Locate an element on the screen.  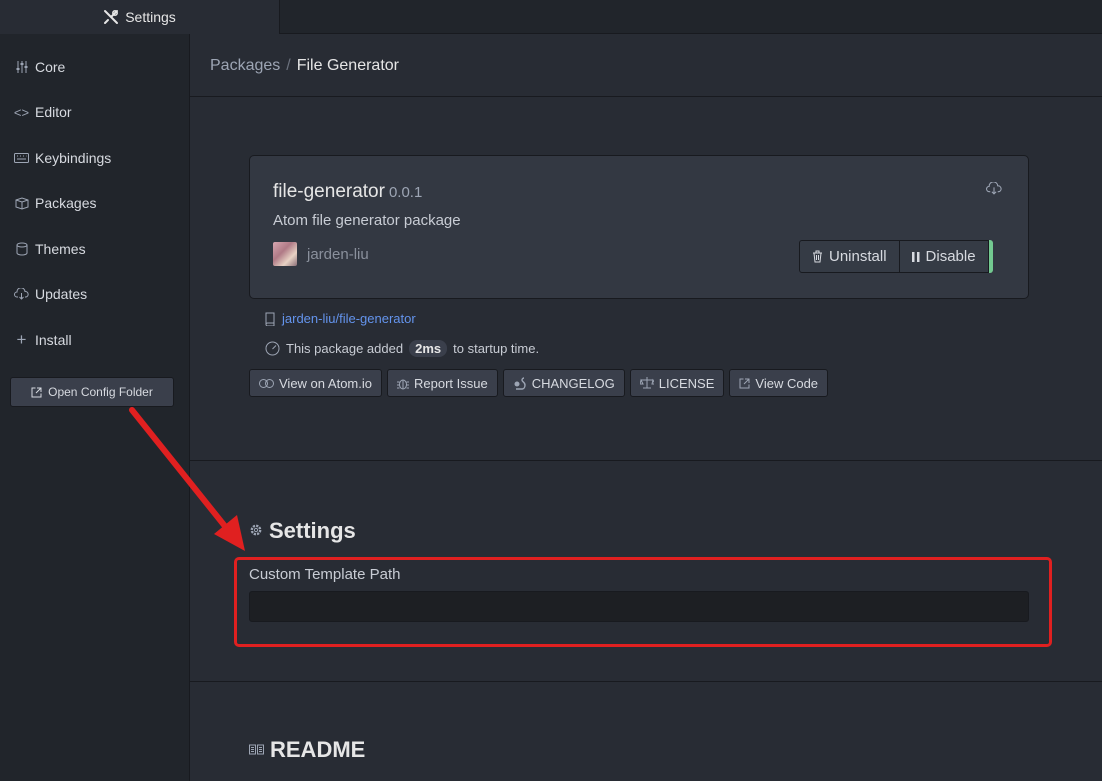
package-action-buttons: Uninstall Disable is located at coordinates (896, 256).